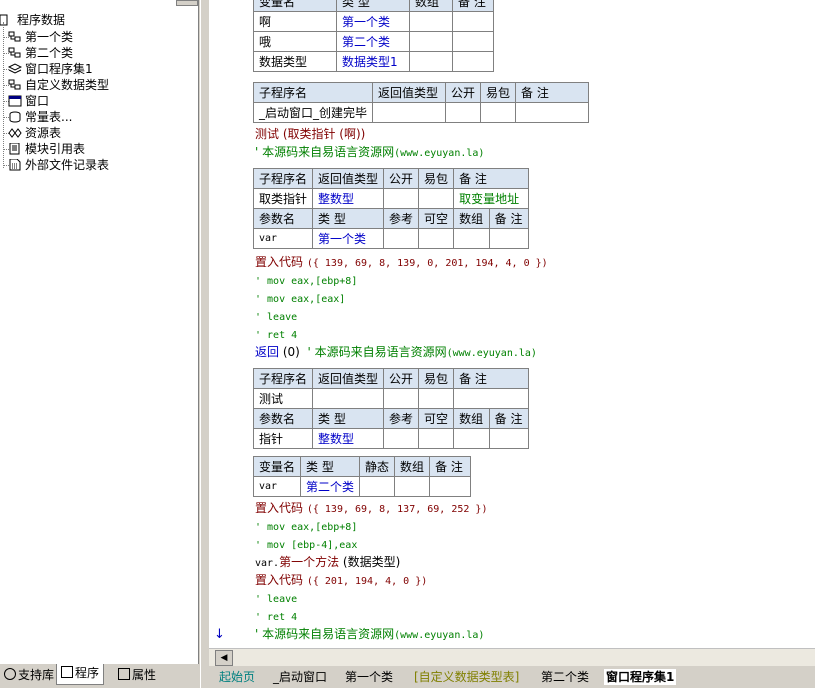  Describe the element at coordinates (327, 562) in the screenshot. I see `code-line-method-call: var.第一个方法 (数据类型)` at that location.